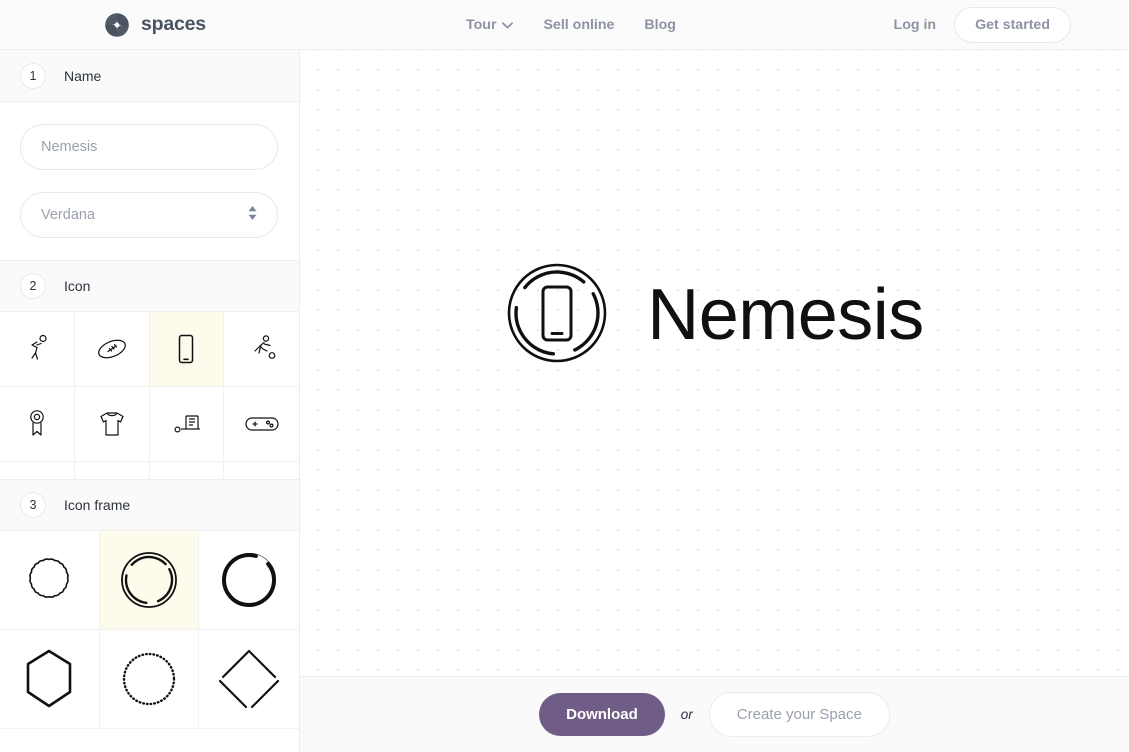 The height and width of the screenshot is (752, 1129). Describe the element at coordinates (97, 505) in the screenshot. I see `section-title-icon-frame: Icon frame` at that location.